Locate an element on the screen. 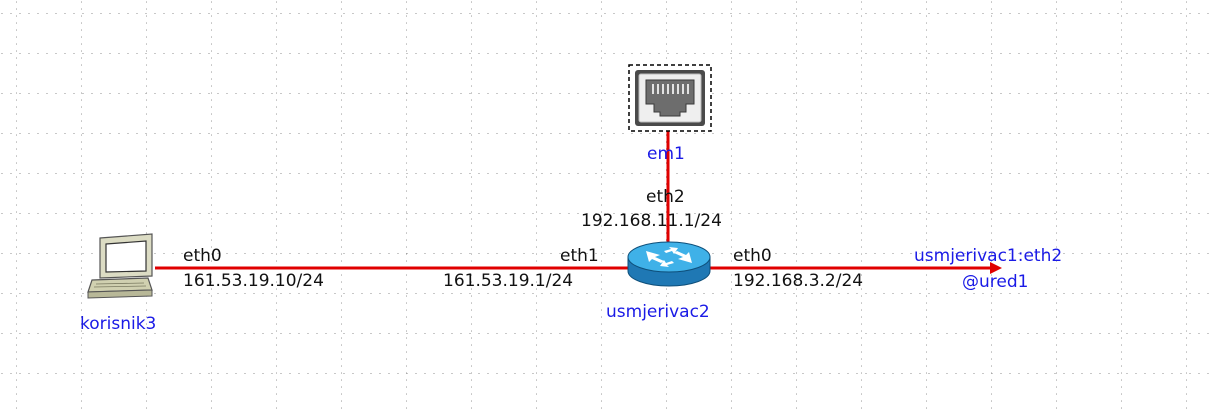 The height and width of the screenshot is (409, 1210). usmjerivac2-eth2-label: eth2 is located at coordinates (665, 197).